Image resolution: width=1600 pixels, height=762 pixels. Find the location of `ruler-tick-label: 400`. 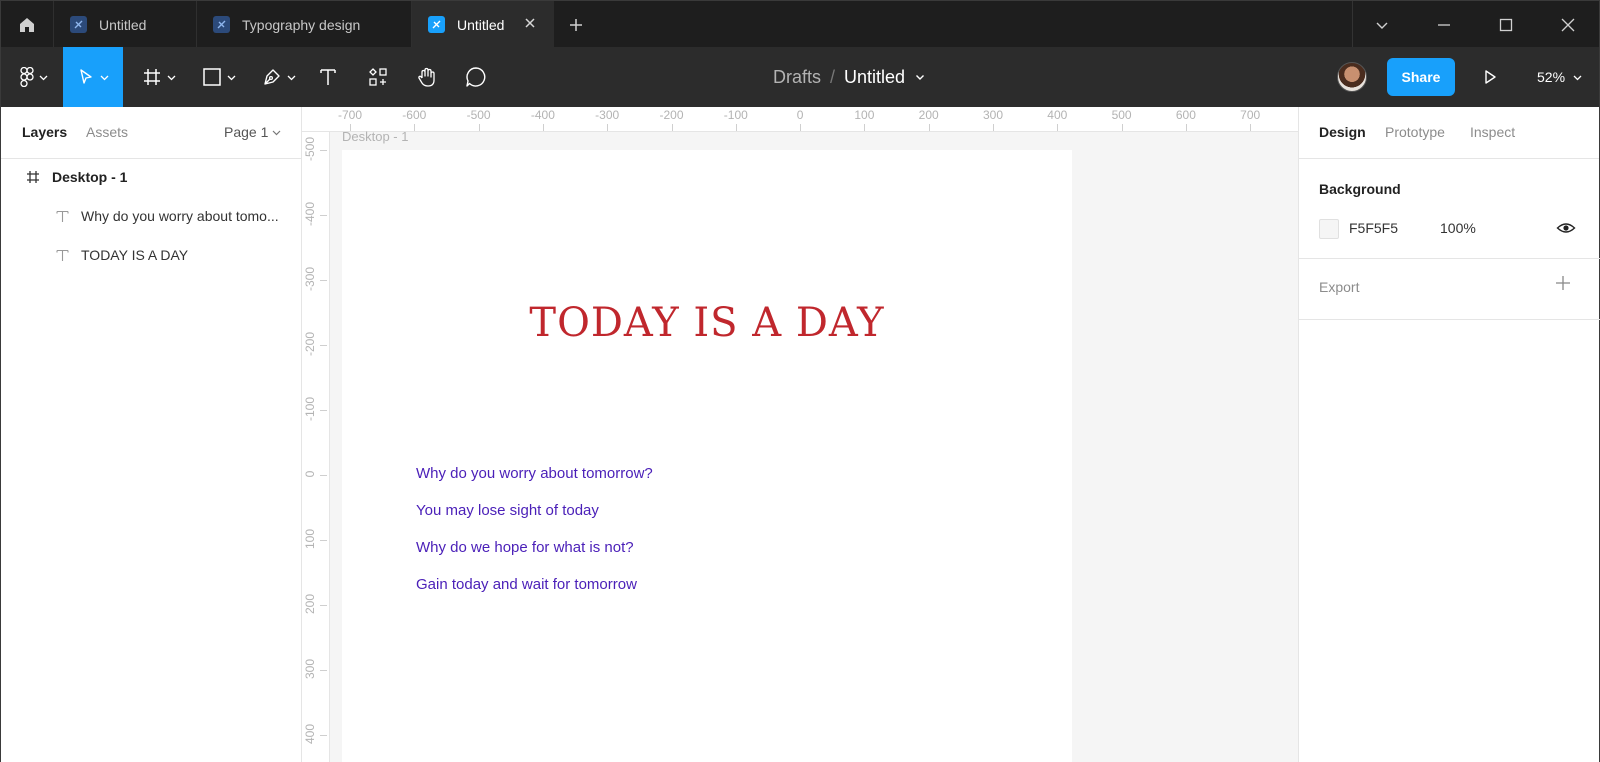

ruler-tick-label: 400 is located at coordinates (310, 734).